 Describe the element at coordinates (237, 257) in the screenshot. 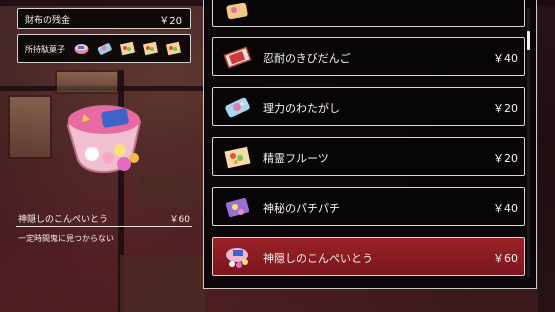

I see `konpeito-icon` at that location.